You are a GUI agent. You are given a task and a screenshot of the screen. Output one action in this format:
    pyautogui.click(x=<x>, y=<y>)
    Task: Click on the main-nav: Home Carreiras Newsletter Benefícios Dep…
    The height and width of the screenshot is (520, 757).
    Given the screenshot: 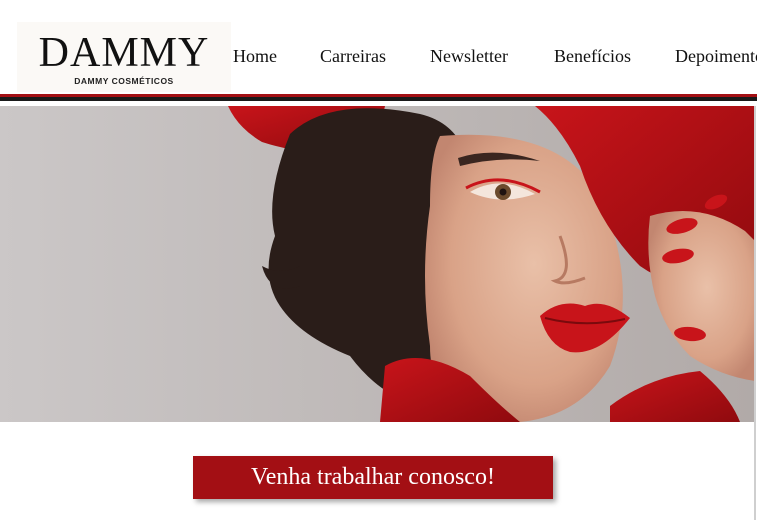 What is the action you would take?
    pyautogui.click(x=378, y=58)
    